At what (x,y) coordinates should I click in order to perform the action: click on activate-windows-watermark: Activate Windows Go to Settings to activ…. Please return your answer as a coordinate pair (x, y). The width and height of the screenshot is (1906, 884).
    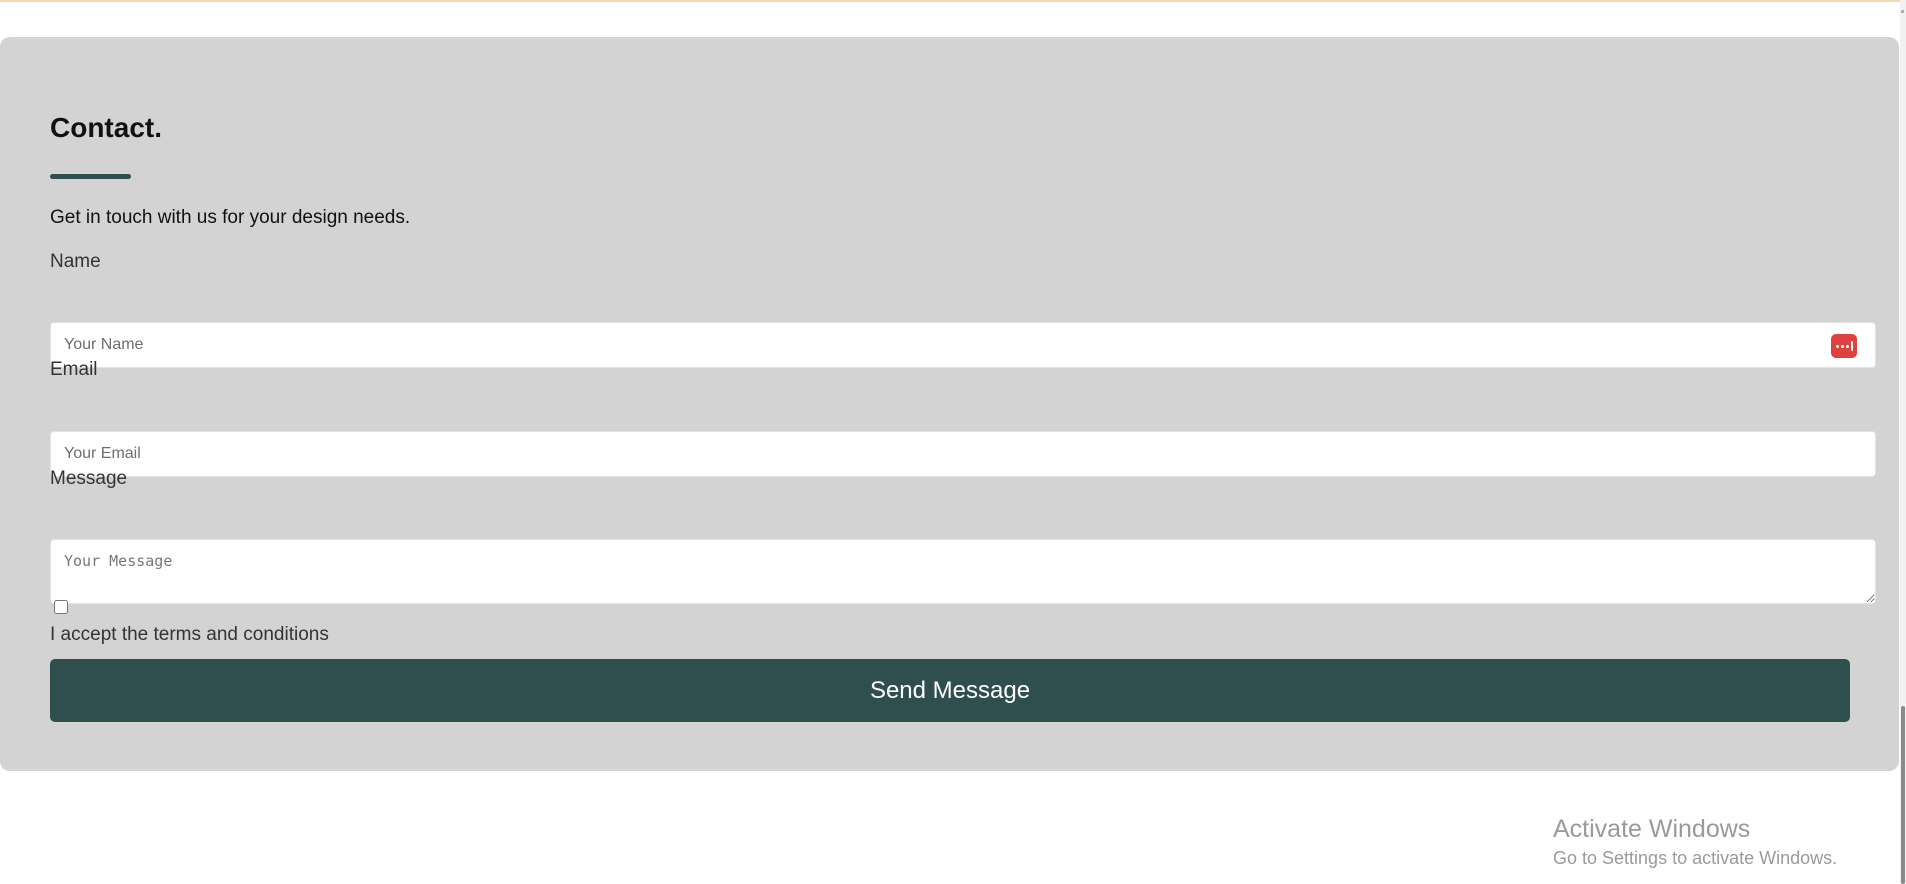
    Looking at the image, I should click on (1695, 842).